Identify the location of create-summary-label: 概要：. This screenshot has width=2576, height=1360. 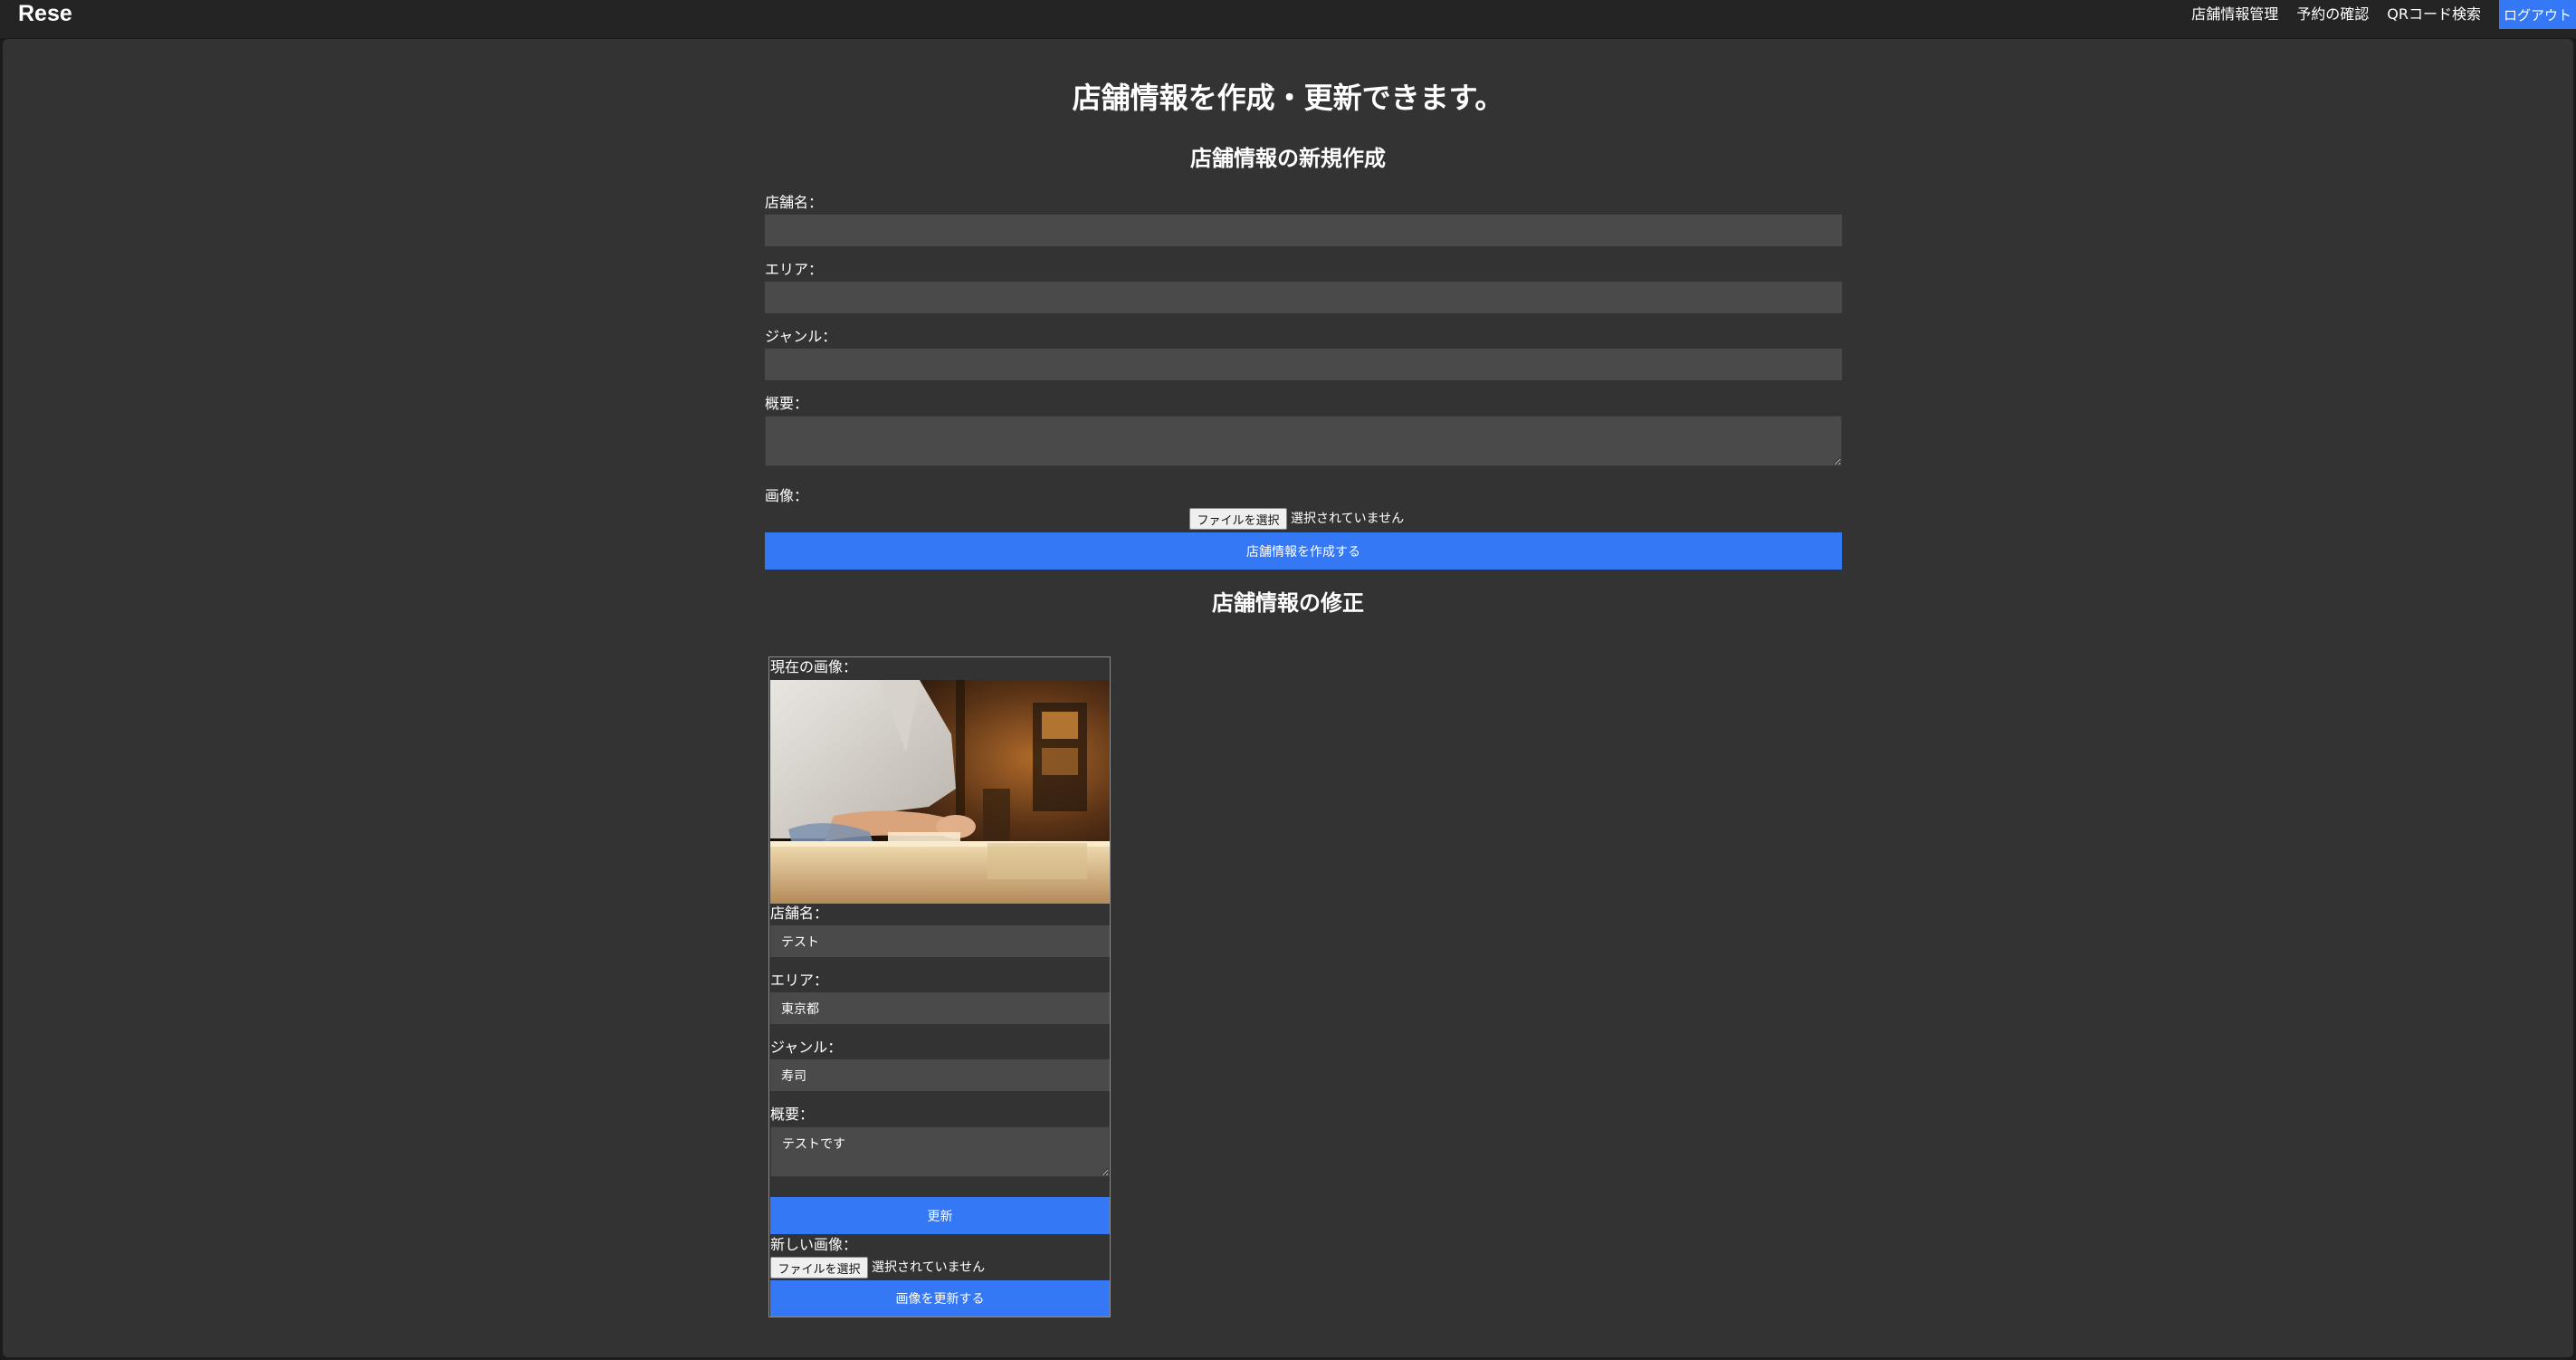
(787, 404).